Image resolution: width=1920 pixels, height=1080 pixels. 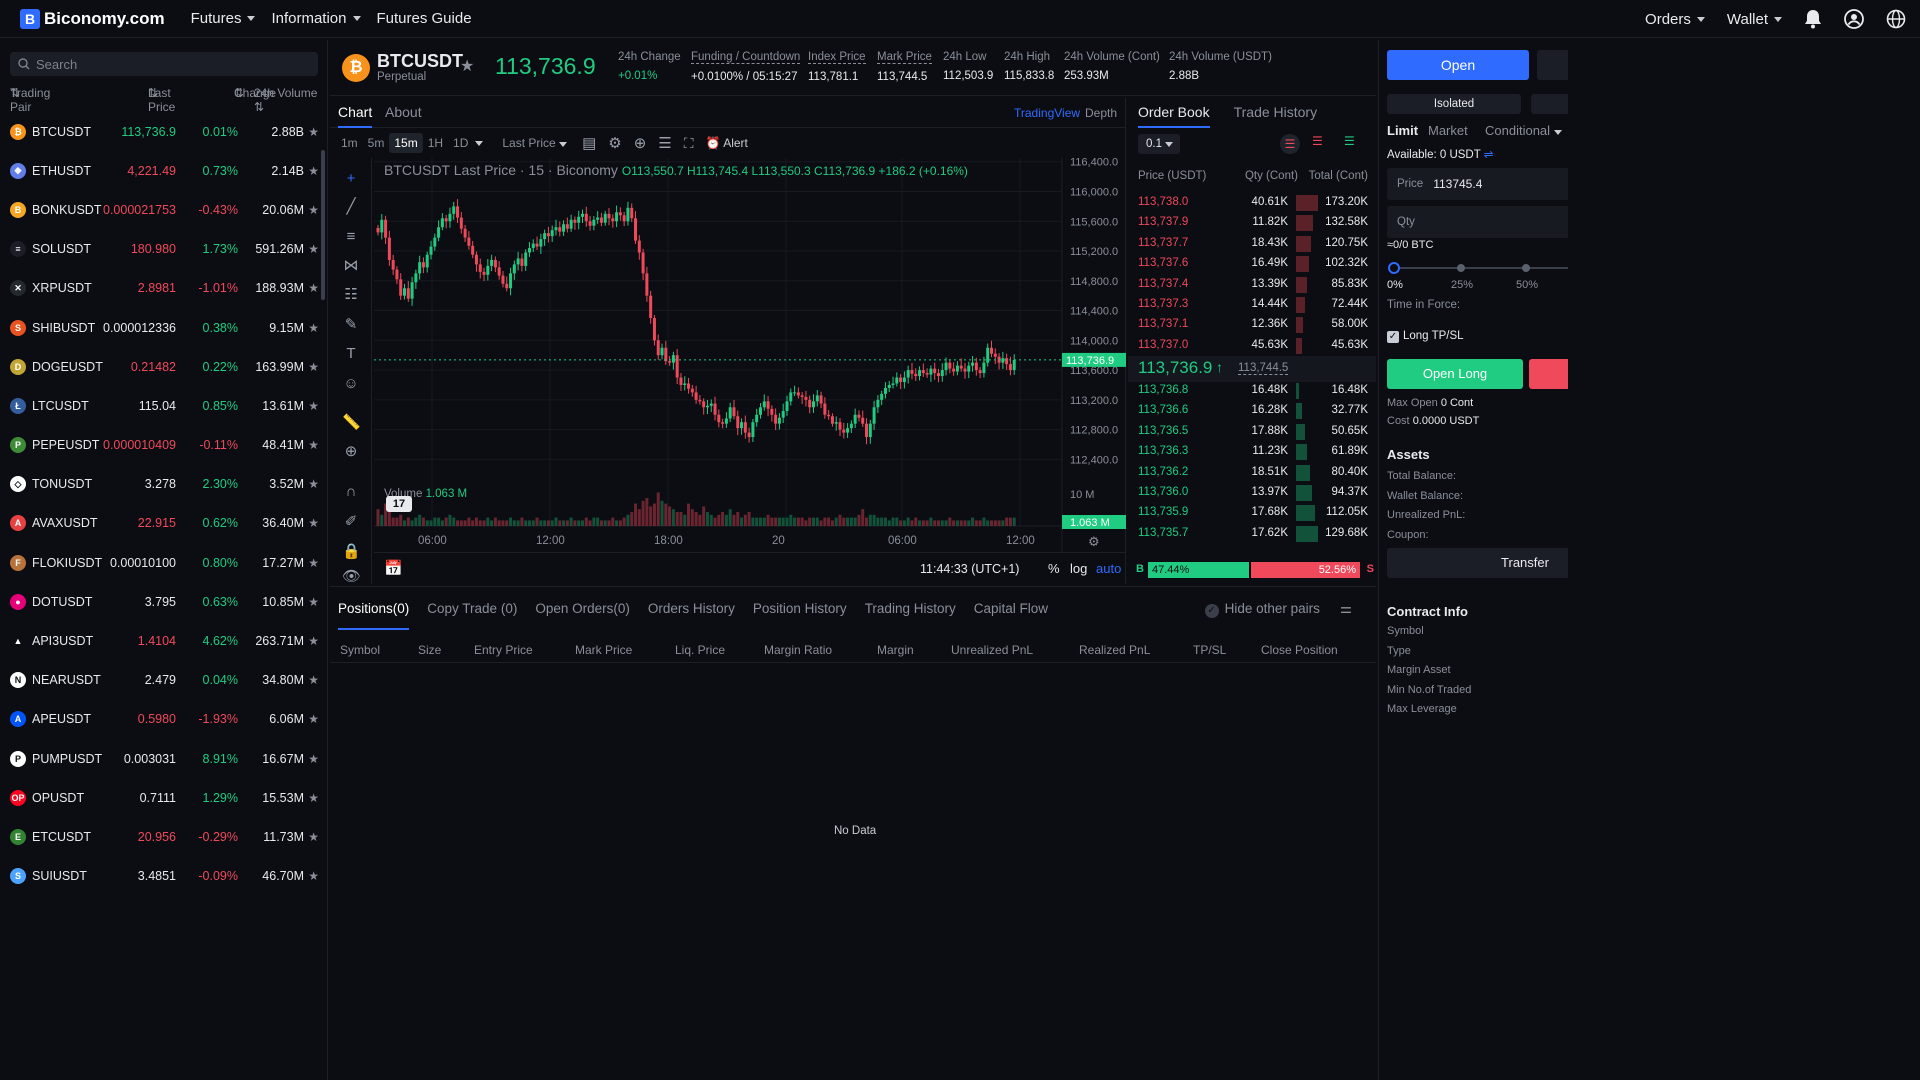 I want to click on log-toggle: log, so click(x=1078, y=568).